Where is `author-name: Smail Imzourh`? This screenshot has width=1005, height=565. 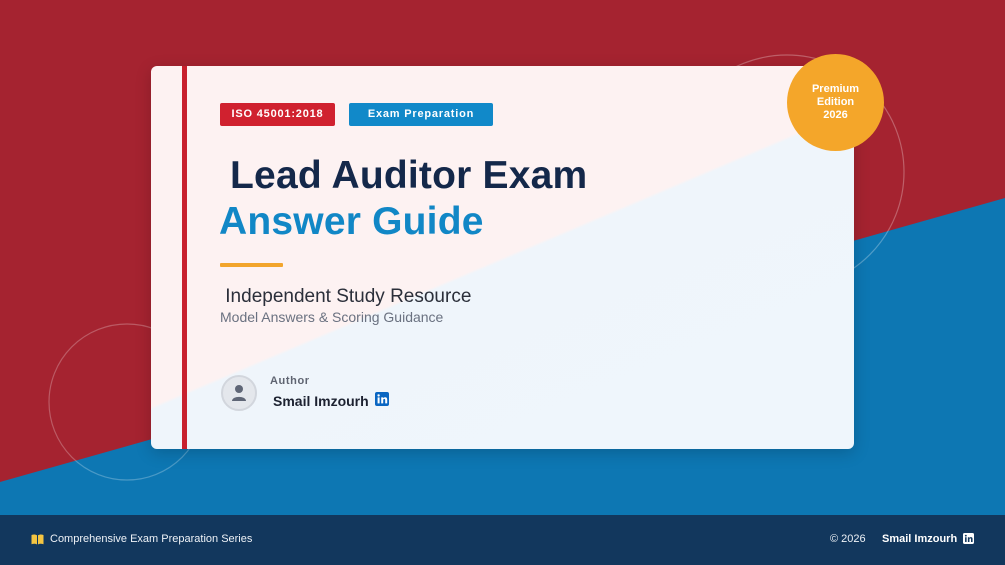
author-name: Smail Imzourh is located at coordinates (321, 401).